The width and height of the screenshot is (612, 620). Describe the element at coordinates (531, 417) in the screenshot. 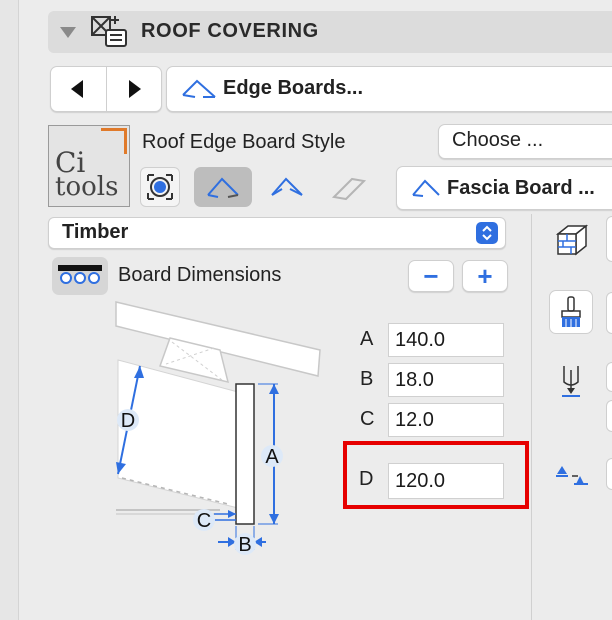

I see `column-divider` at that location.